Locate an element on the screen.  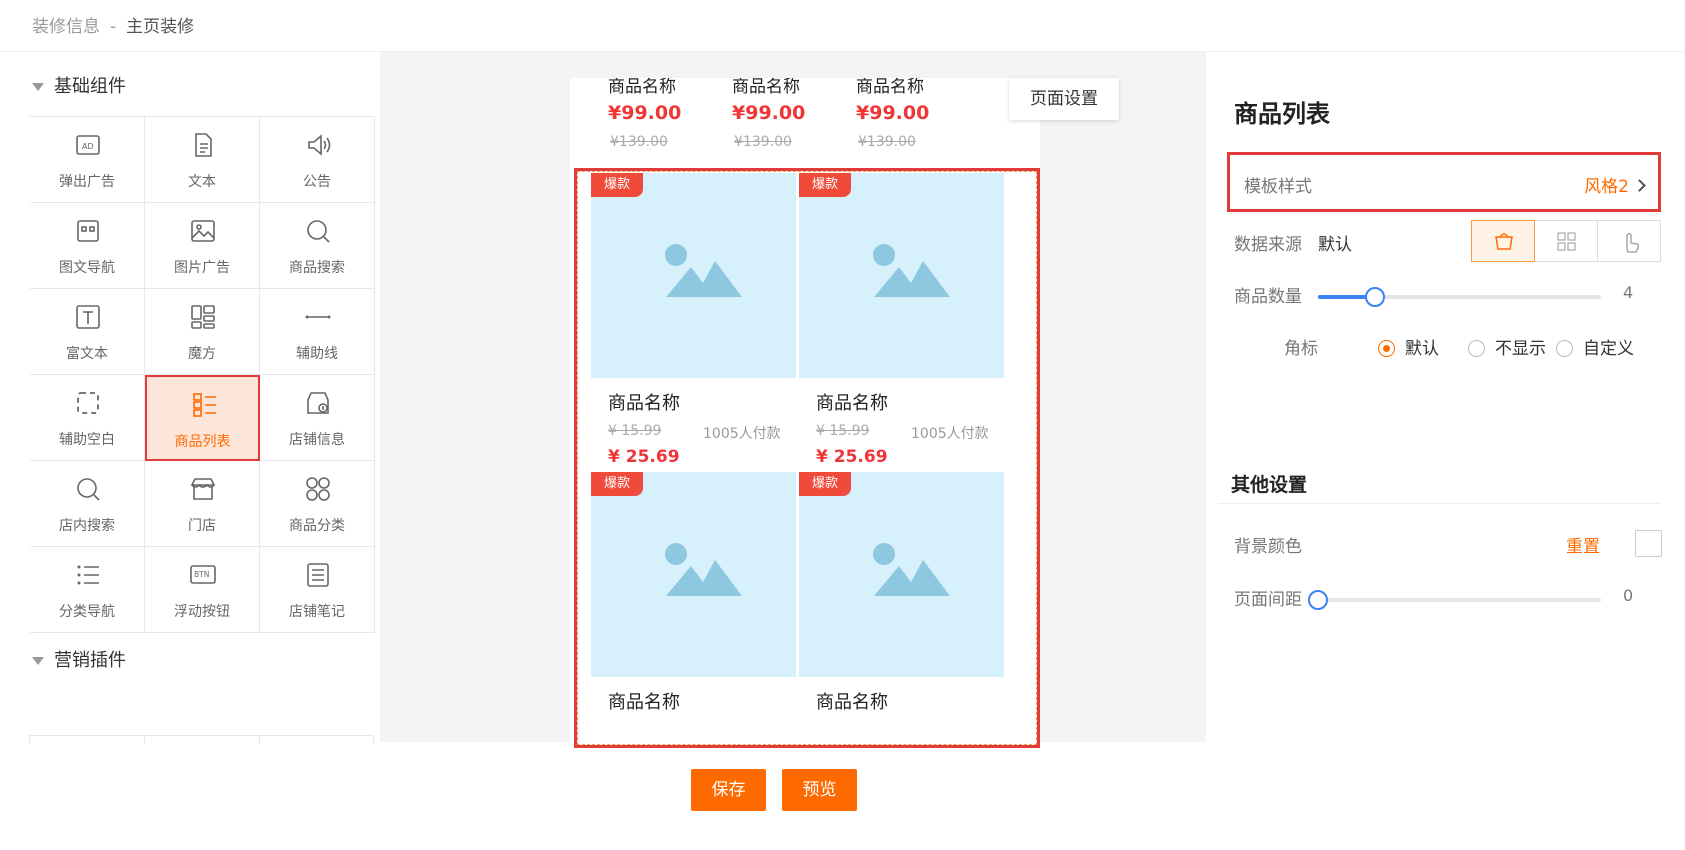
component-item: 商品列表 is located at coordinates (202, 418).